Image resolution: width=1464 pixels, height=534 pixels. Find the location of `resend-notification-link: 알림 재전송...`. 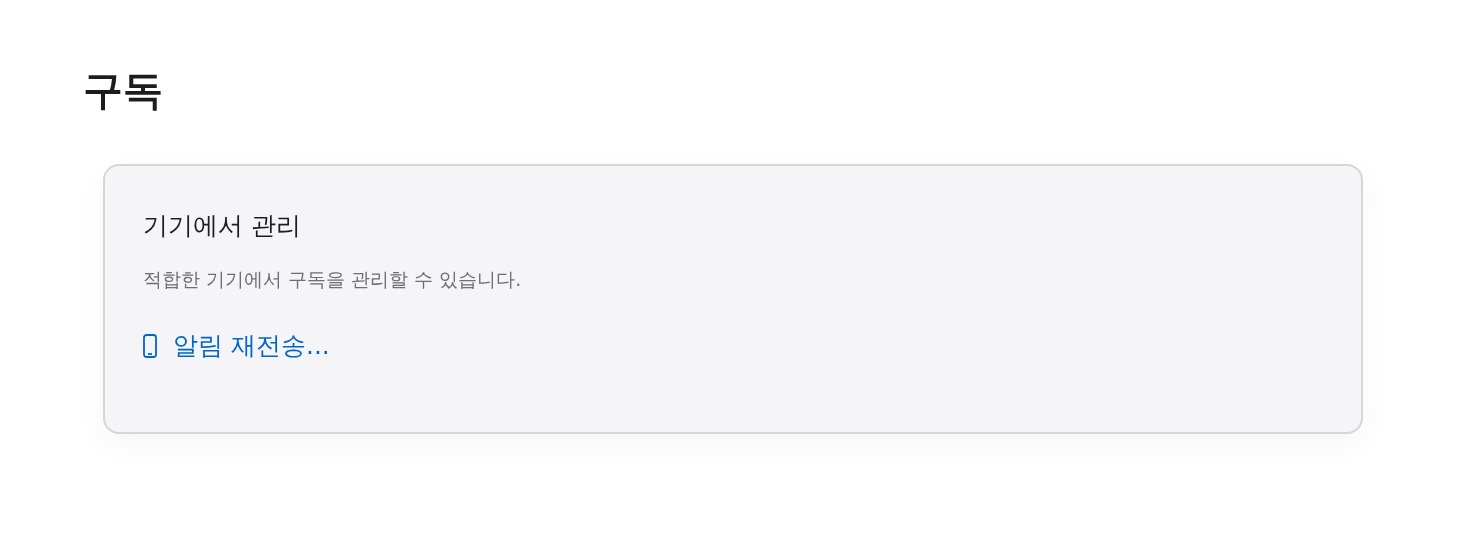

resend-notification-link: 알림 재전송... is located at coordinates (236, 346).